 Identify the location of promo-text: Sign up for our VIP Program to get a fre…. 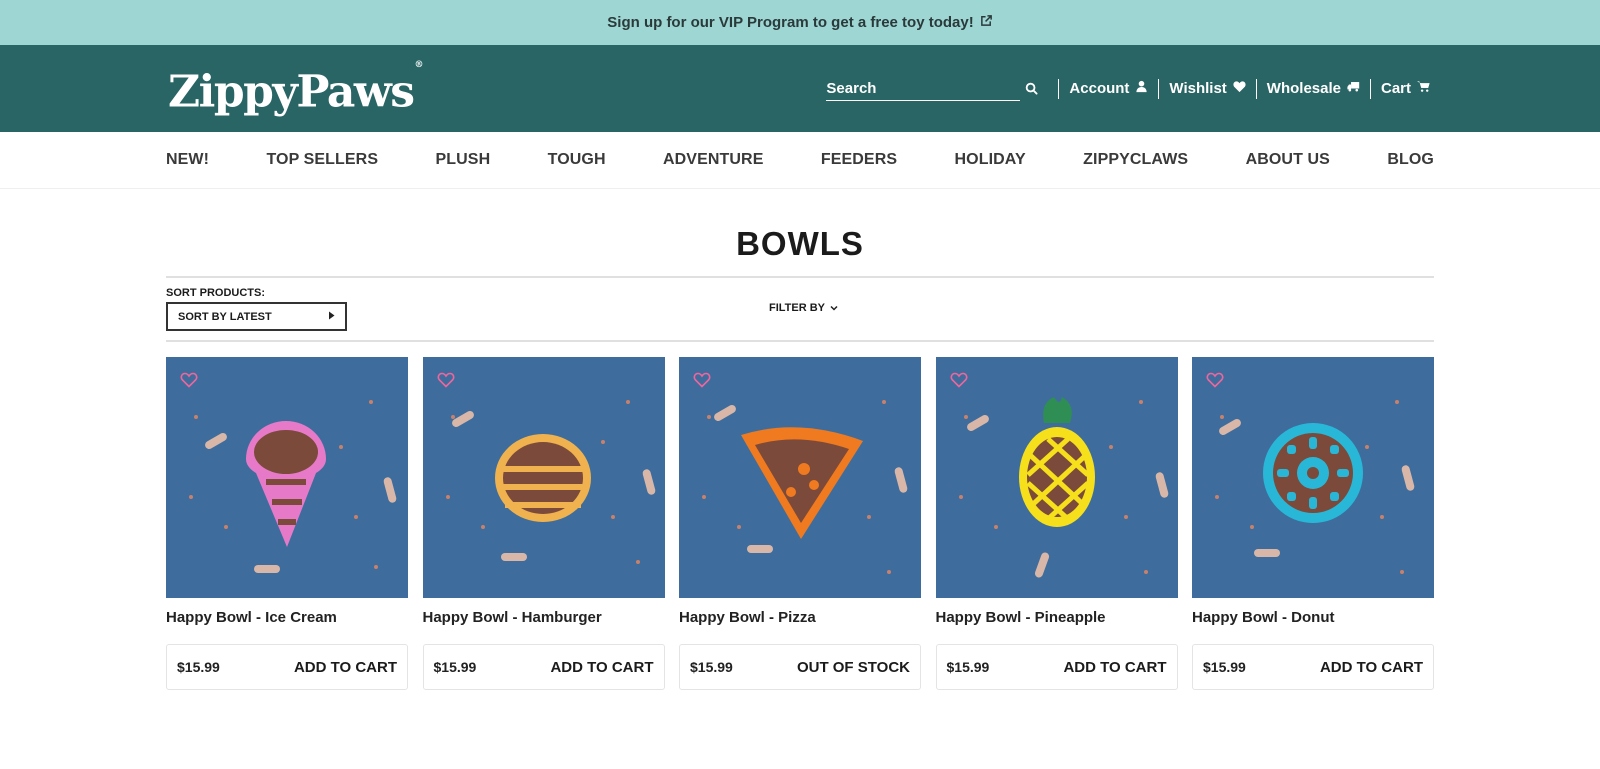
(790, 22).